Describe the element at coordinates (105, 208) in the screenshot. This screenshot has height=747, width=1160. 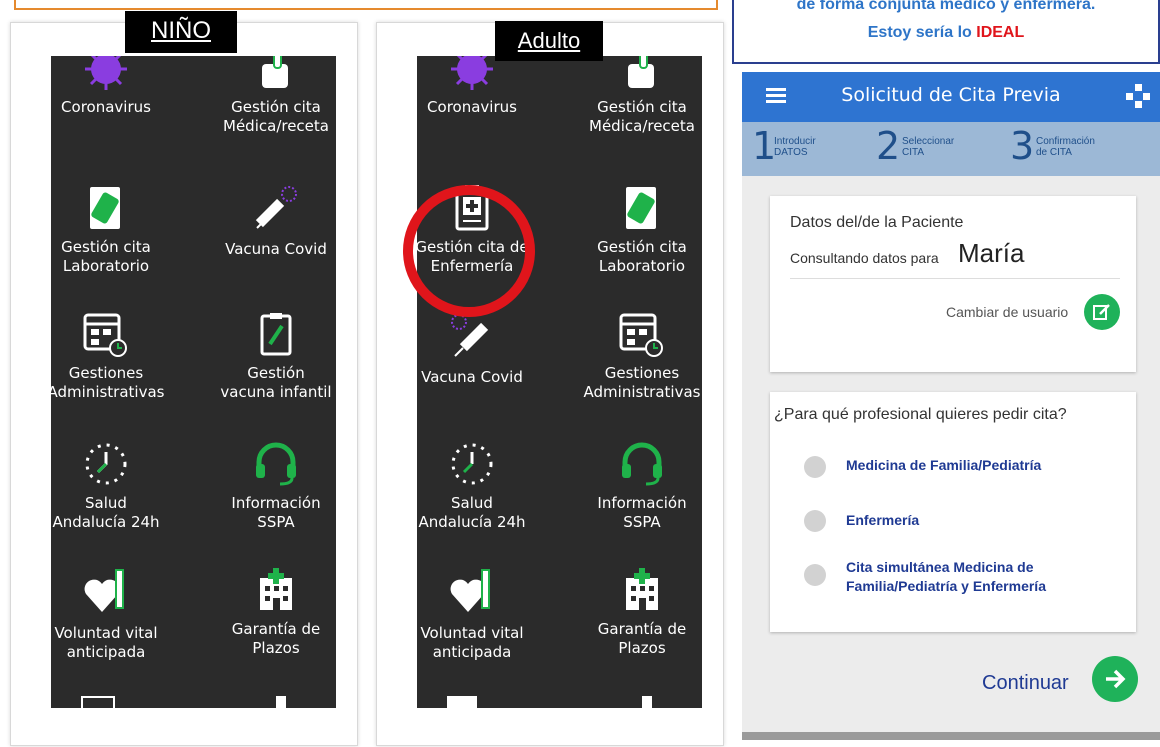
I see `lab-document-icon` at that location.